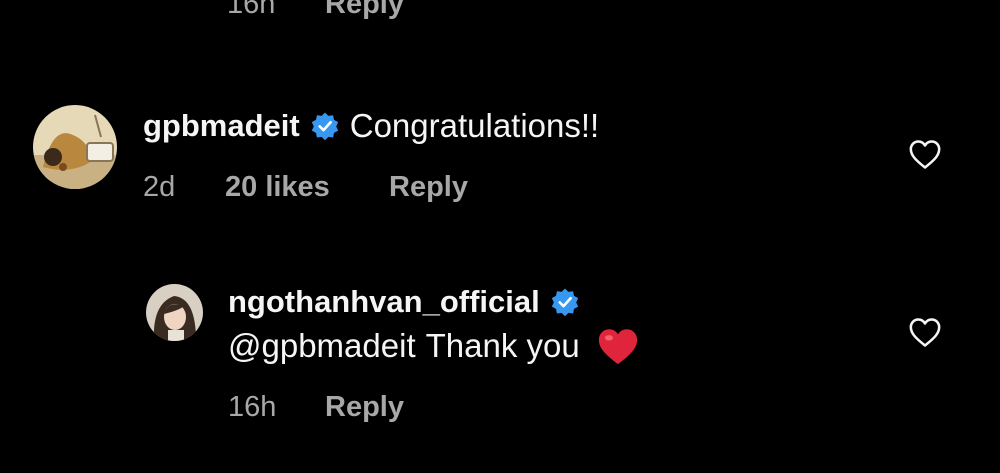 The image size is (1000, 473). I want to click on comment-text: Congratulations!!, so click(474, 125).